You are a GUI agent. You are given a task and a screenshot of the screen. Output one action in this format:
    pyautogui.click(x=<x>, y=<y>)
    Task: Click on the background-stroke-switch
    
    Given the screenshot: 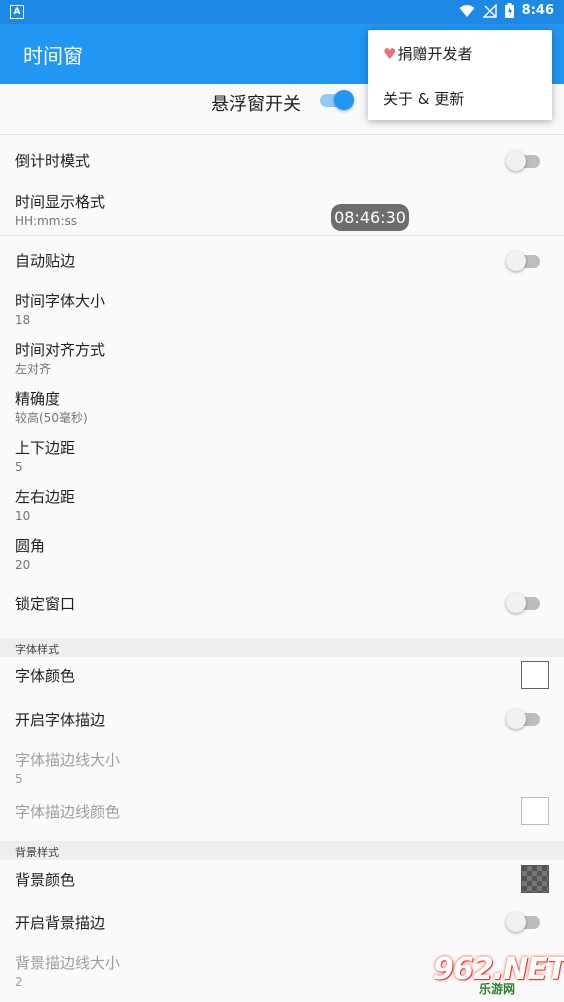 What is the action you would take?
    pyautogui.click(x=524, y=922)
    